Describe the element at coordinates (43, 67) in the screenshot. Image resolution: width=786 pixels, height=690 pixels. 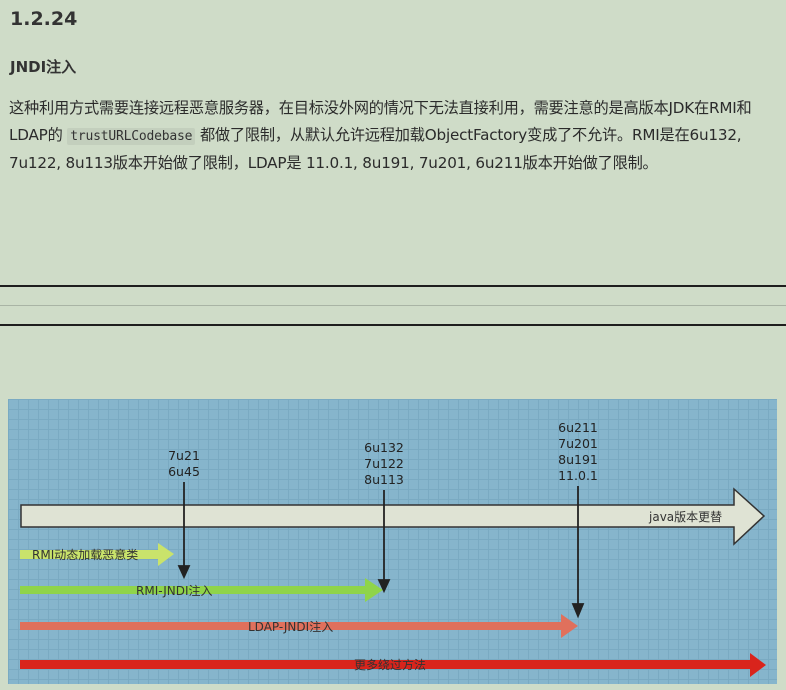
I see `section-heading: JNDI注入` at that location.